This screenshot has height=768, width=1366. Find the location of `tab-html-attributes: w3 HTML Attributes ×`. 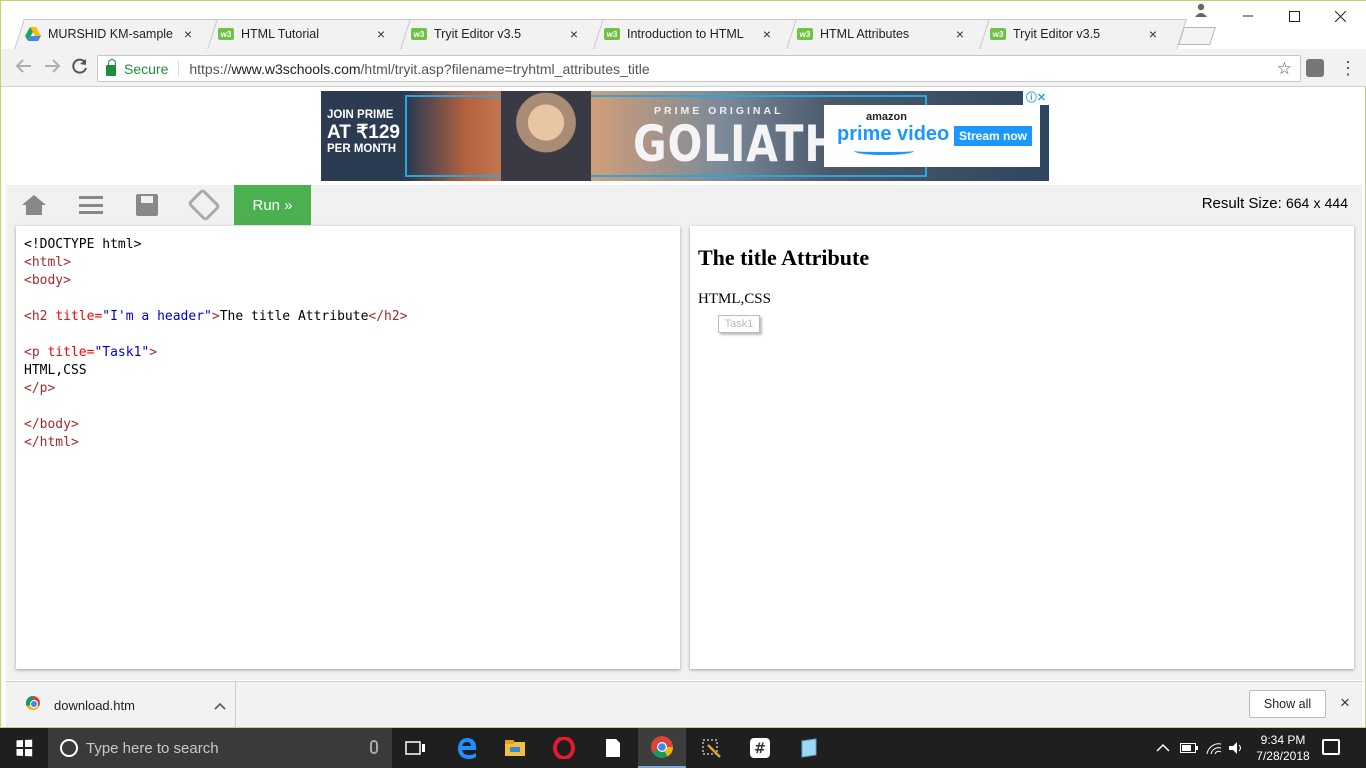

tab-html-attributes: w3 HTML Attributes × is located at coordinates (882, 34).